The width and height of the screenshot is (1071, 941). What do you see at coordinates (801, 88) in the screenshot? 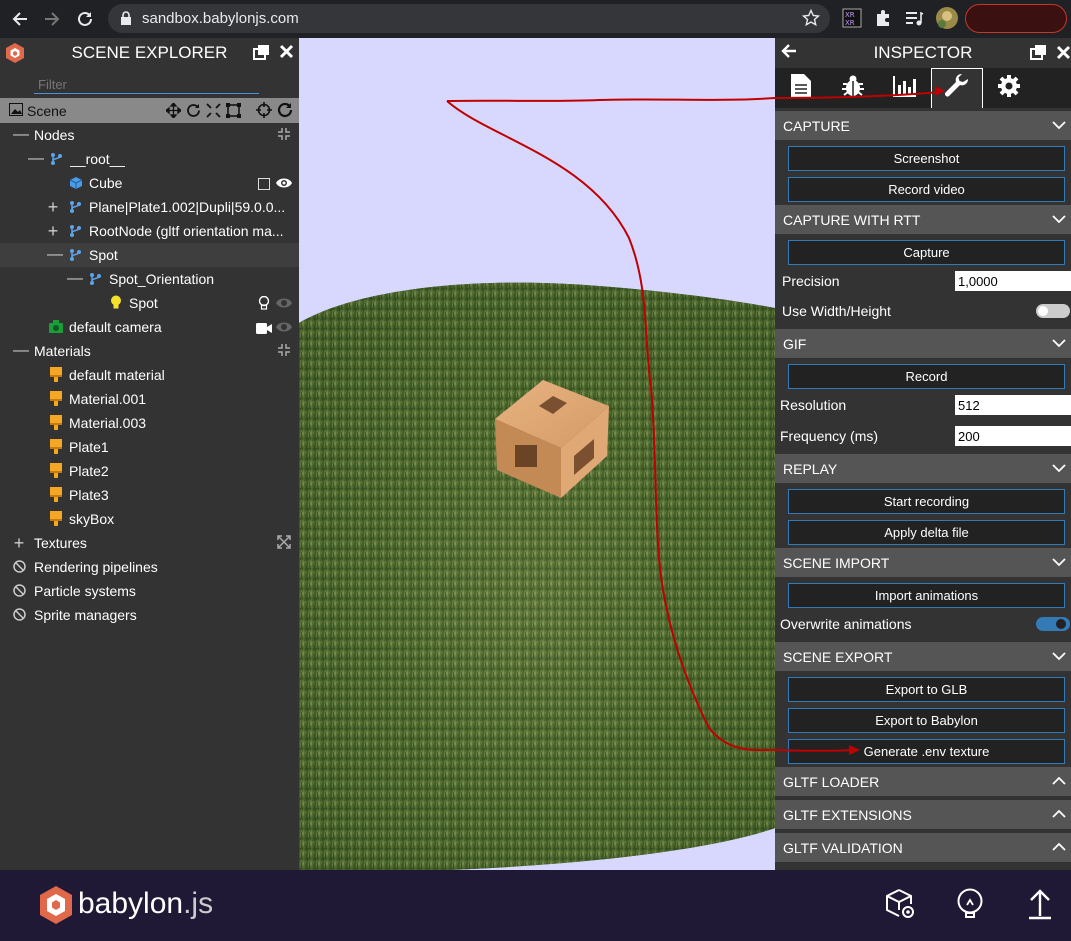
I see `tab-properties` at bounding box center [801, 88].